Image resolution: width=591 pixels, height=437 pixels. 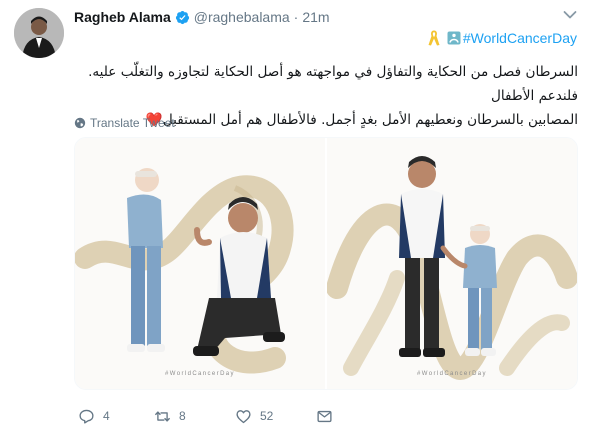 What do you see at coordinates (570, 15) in the screenshot?
I see `chevron-down-icon` at bounding box center [570, 15].